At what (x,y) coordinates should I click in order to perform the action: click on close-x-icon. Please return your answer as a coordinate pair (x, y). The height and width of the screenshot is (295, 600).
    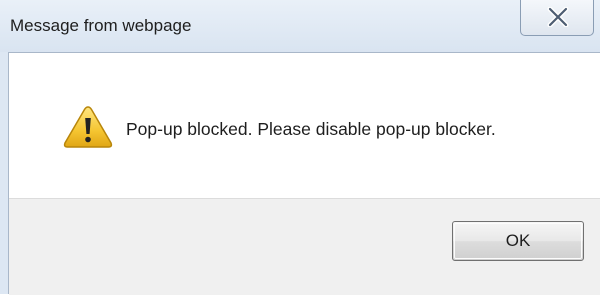
    Looking at the image, I should click on (558, 17).